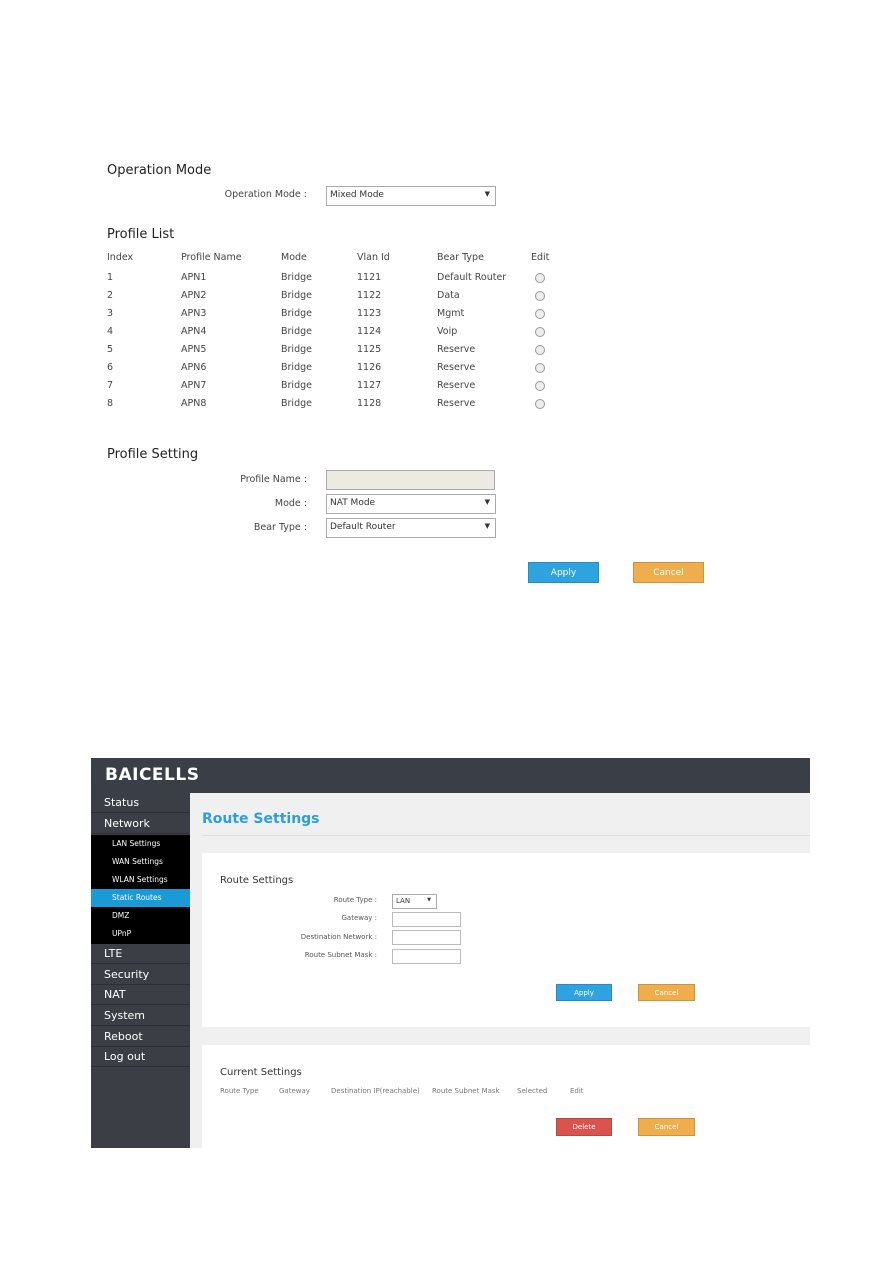 The width and height of the screenshot is (893, 1263). What do you see at coordinates (194, 313) in the screenshot?
I see `table-cell: APN3` at bounding box center [194, 313].